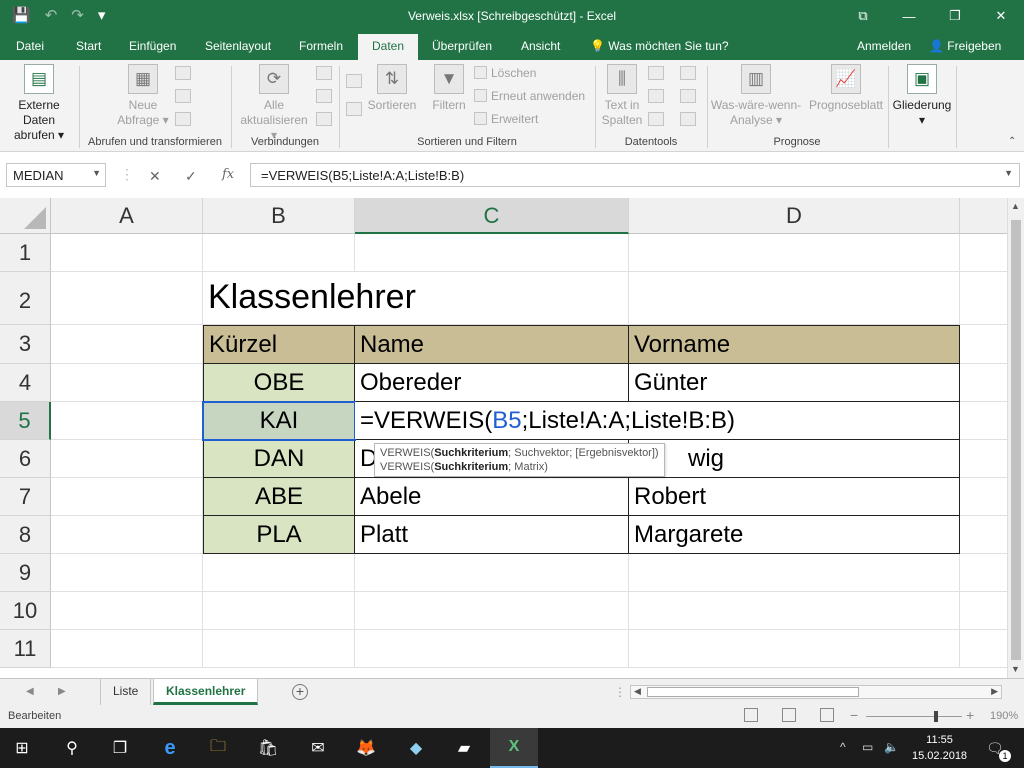  Describe the element at coordinates (464, 748) in the screenshot. I see `app-window-icon: ▰` at that location.